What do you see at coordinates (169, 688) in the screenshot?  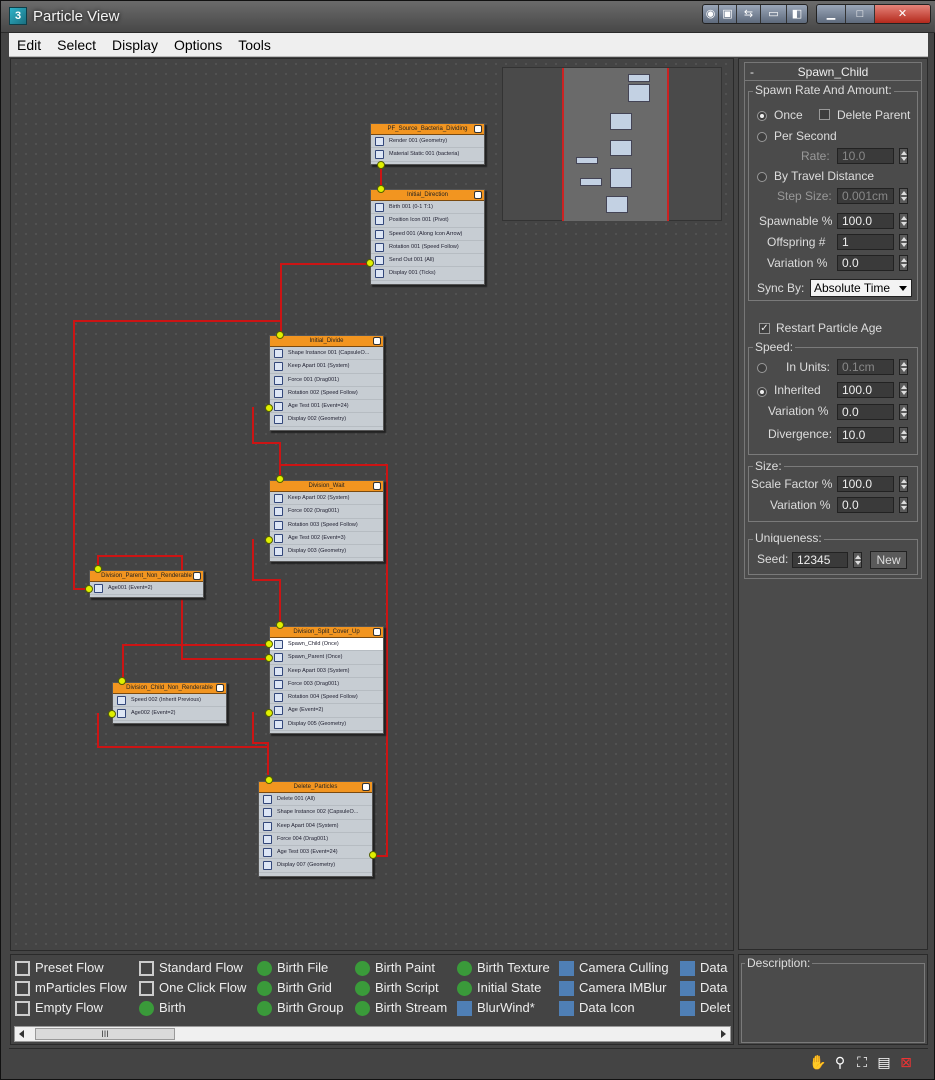 I see `event-title: Division_Child_Non_Renderable` at bounding box center [169, 688].